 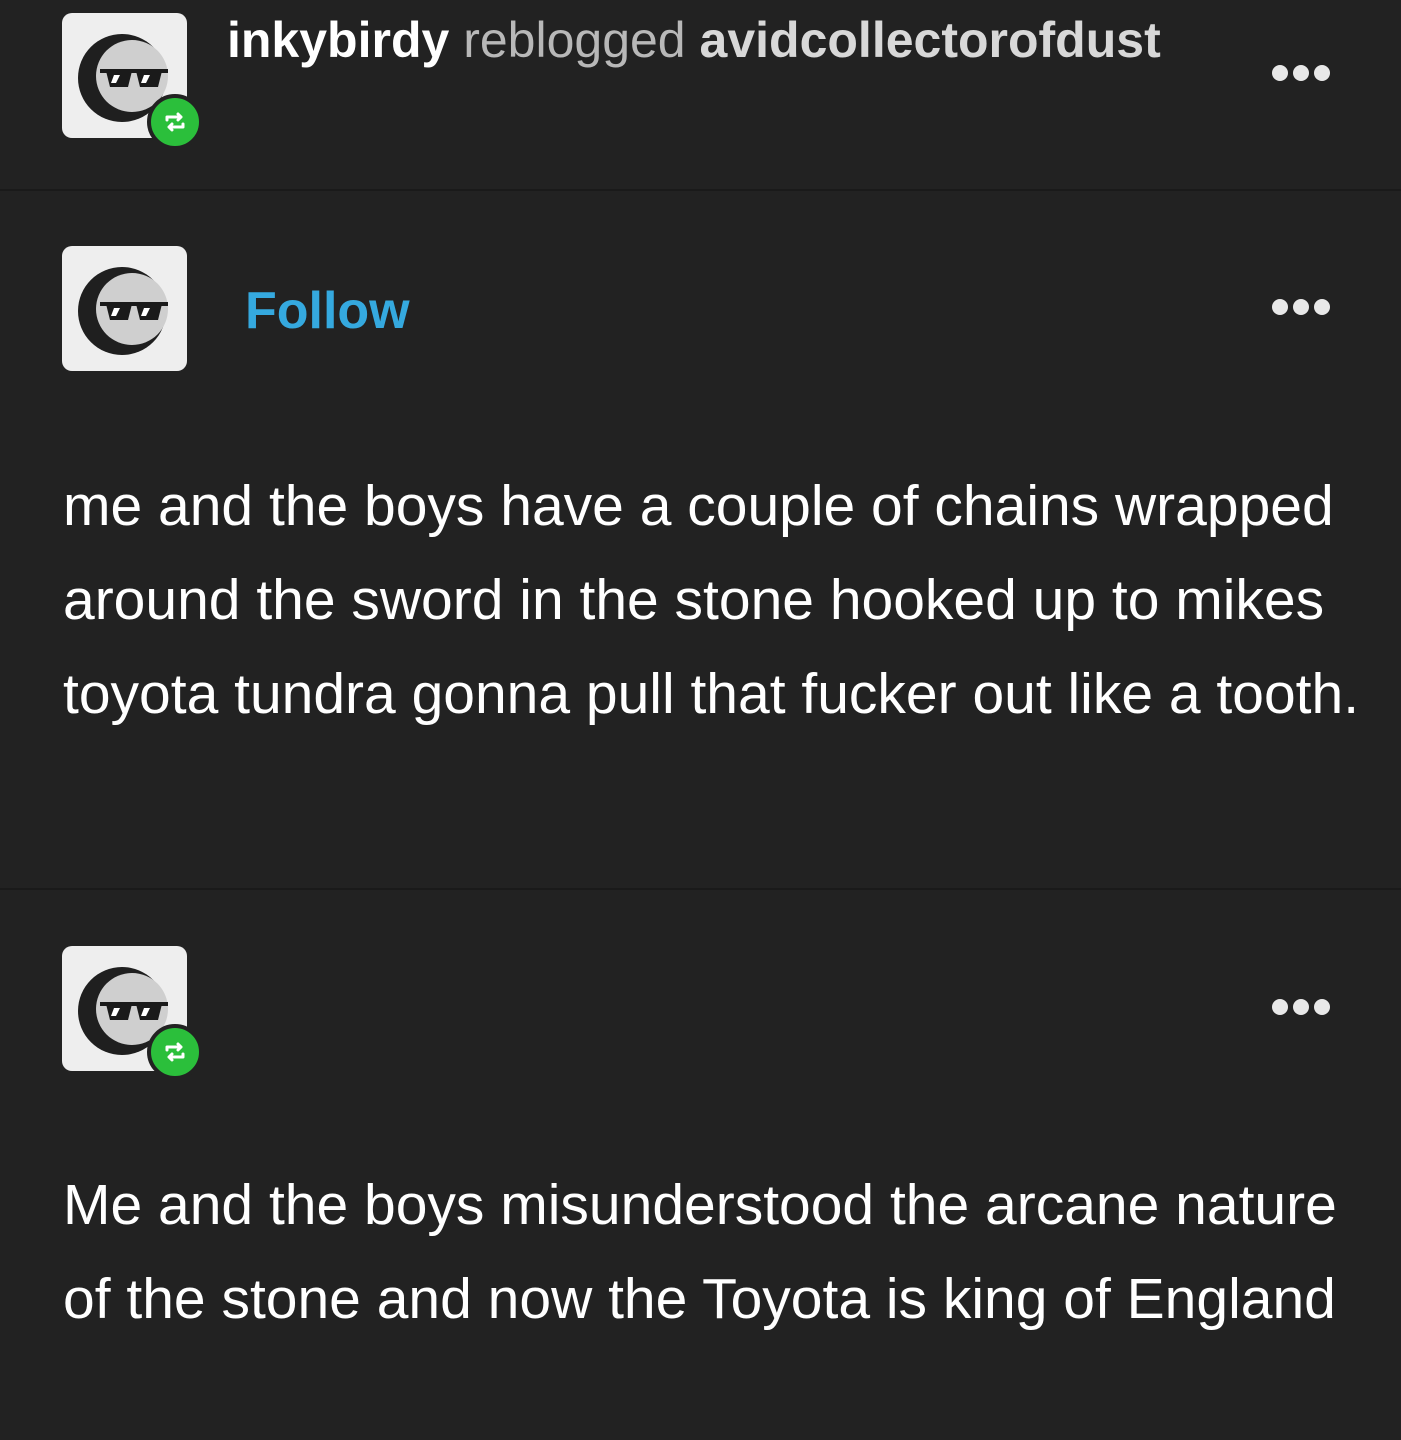 I want to click on reblog-header: inkybirdy reblogged avidcollectorofdust, so click(x=700, y=95).